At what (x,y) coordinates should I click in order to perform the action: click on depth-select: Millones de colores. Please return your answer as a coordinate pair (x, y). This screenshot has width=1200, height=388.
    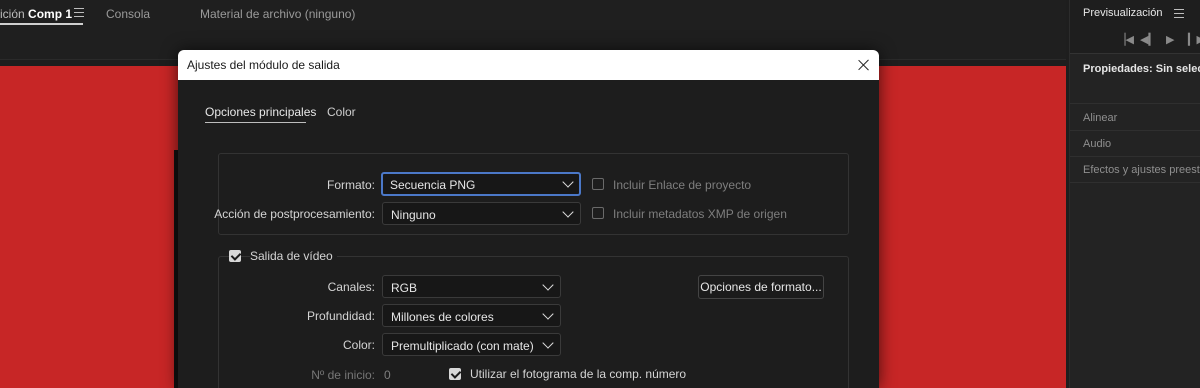
    Looking at the image, I should click on (471, 315).